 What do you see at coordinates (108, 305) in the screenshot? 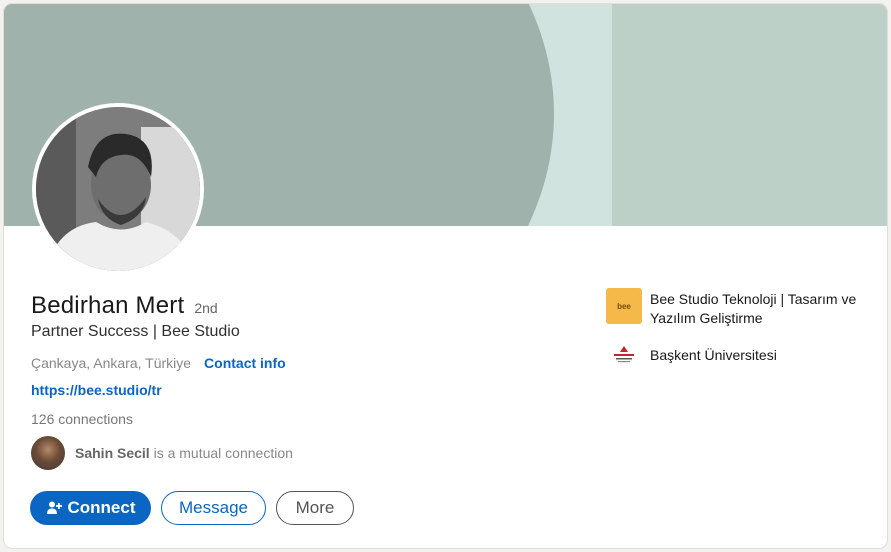
I see `profile-name: Bedirhan Mert` at bounding box center [108, 305].